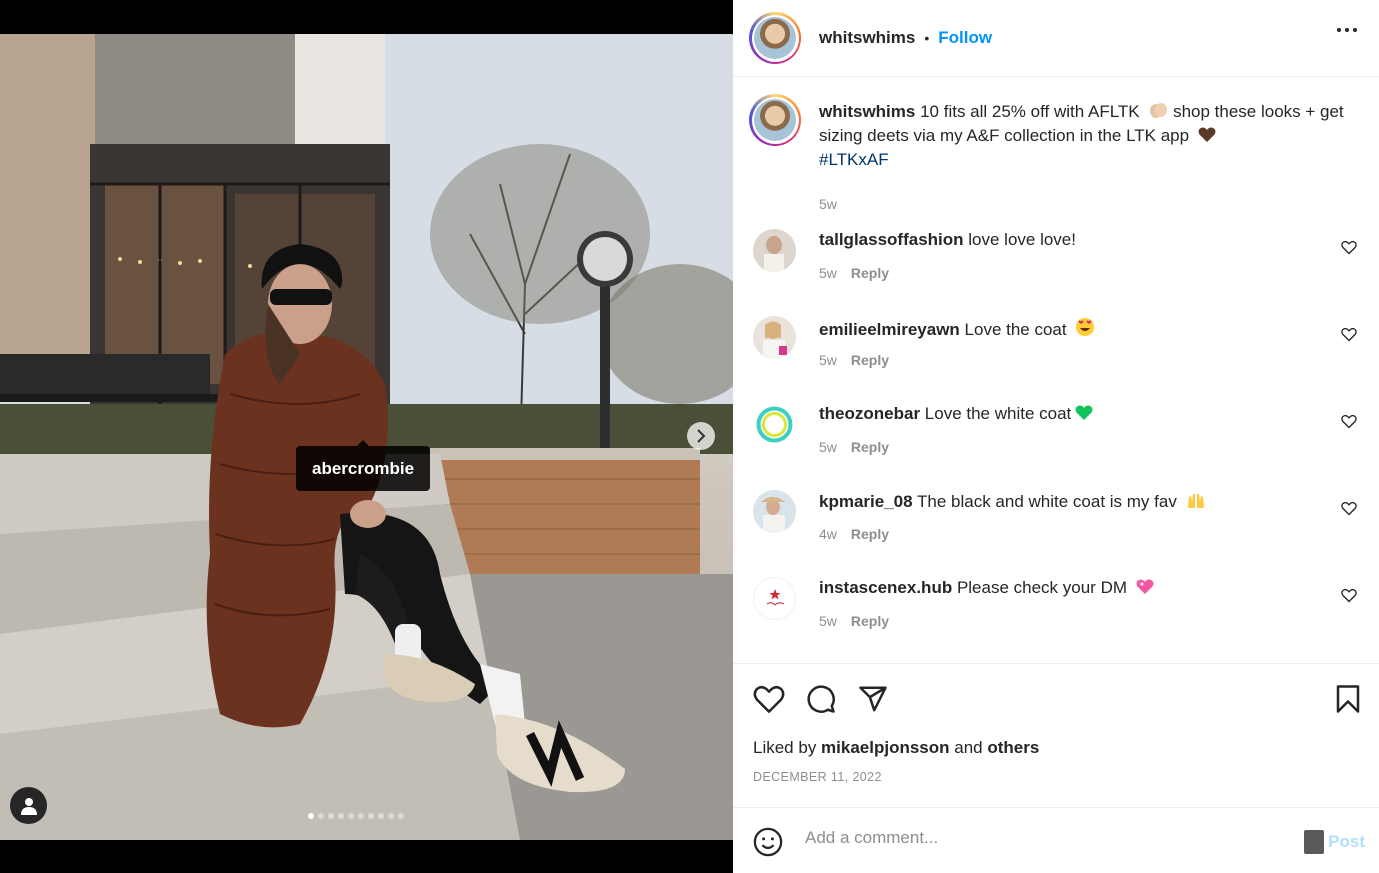  I want to click on liked-by-text: Liked by mikaelpjonsson and others, so click(896, 748).